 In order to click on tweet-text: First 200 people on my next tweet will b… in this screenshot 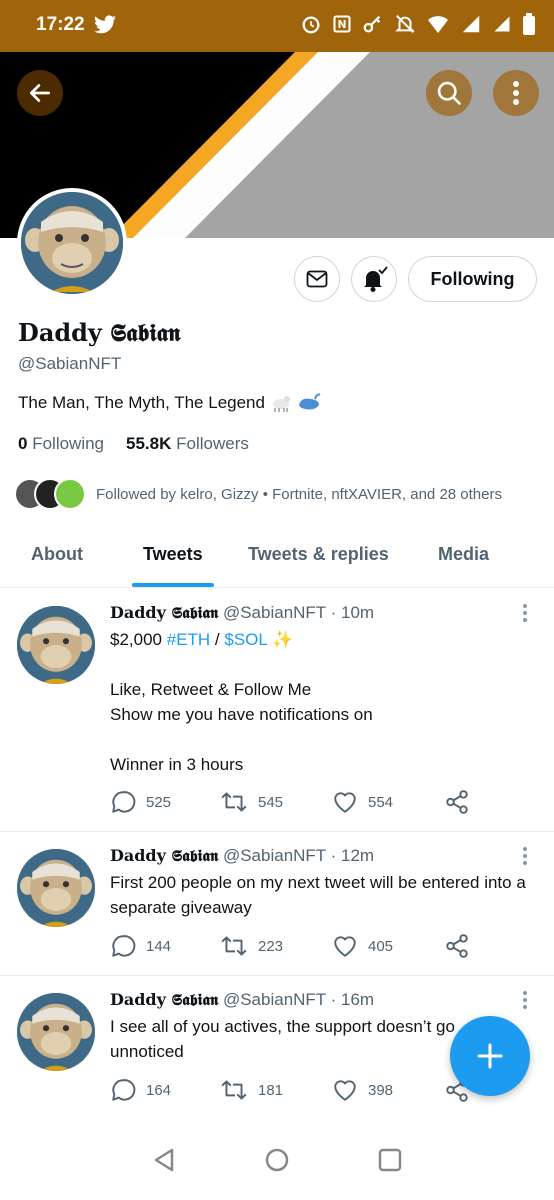, I will do `click(320, 895)`.